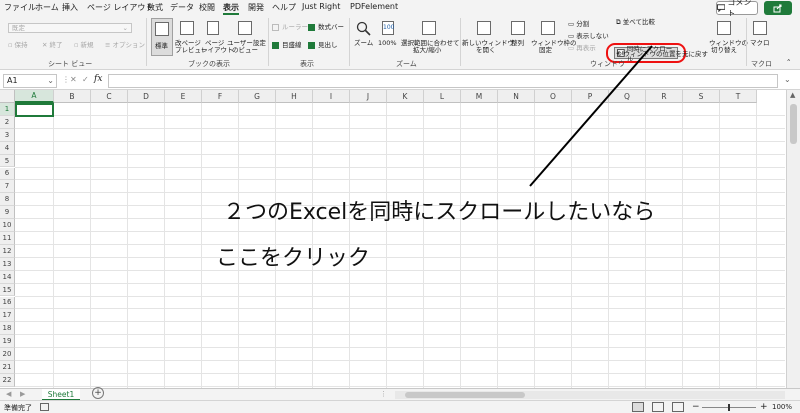 This screenshot has height=413, width=800. Describe the element at coordinates (246, 37) in the screenshot. I see `custom-views-button: ユーザー設定 のビュー` at that location.